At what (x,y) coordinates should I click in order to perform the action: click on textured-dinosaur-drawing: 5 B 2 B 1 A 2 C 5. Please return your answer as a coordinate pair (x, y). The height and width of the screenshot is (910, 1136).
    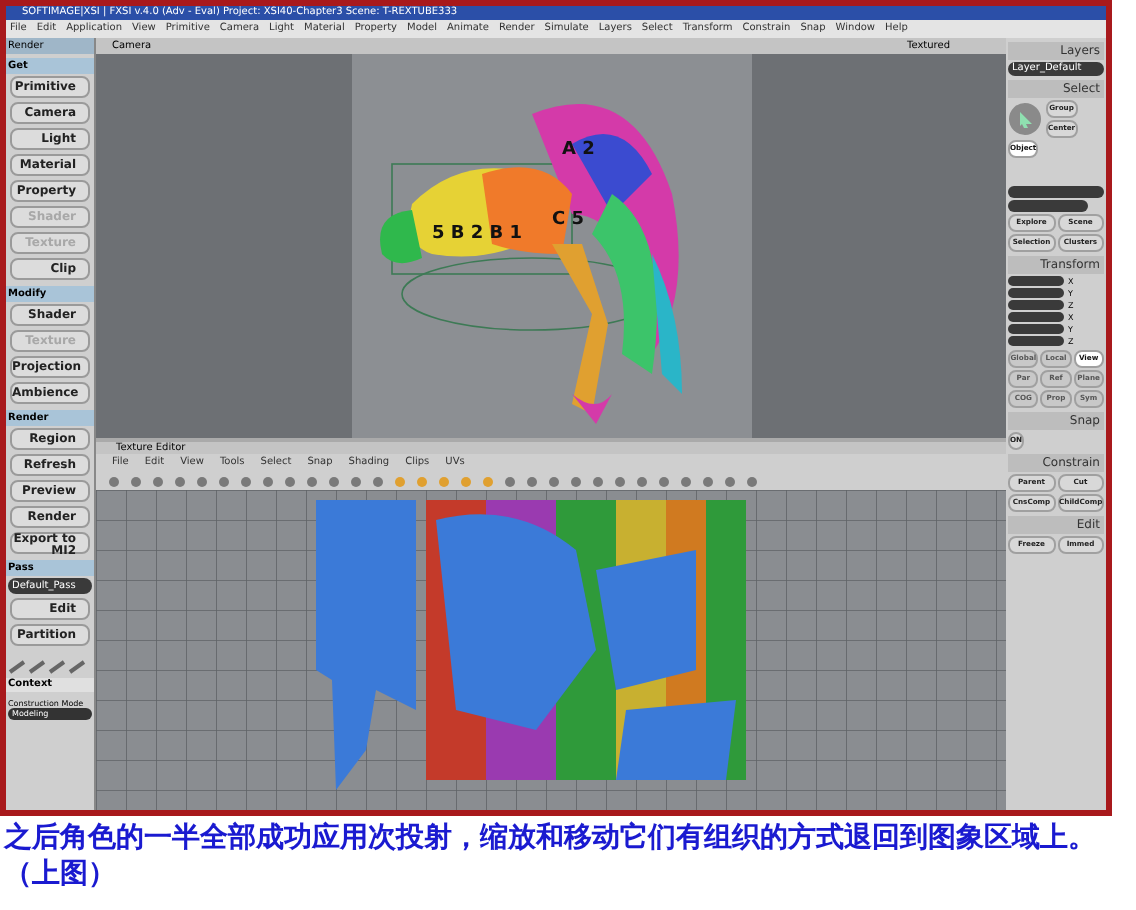
    Looking at the image, I should click on (556, 254).